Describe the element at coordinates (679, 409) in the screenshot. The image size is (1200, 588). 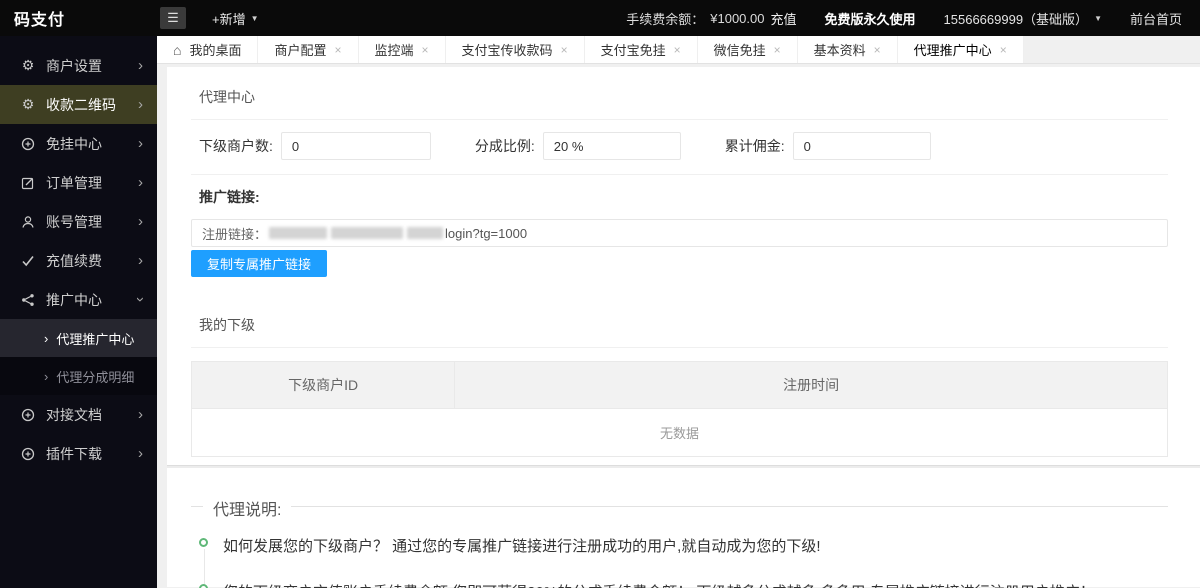
I see `subordinates-table: 下级商户ID 注册时间 无数据` at that location.